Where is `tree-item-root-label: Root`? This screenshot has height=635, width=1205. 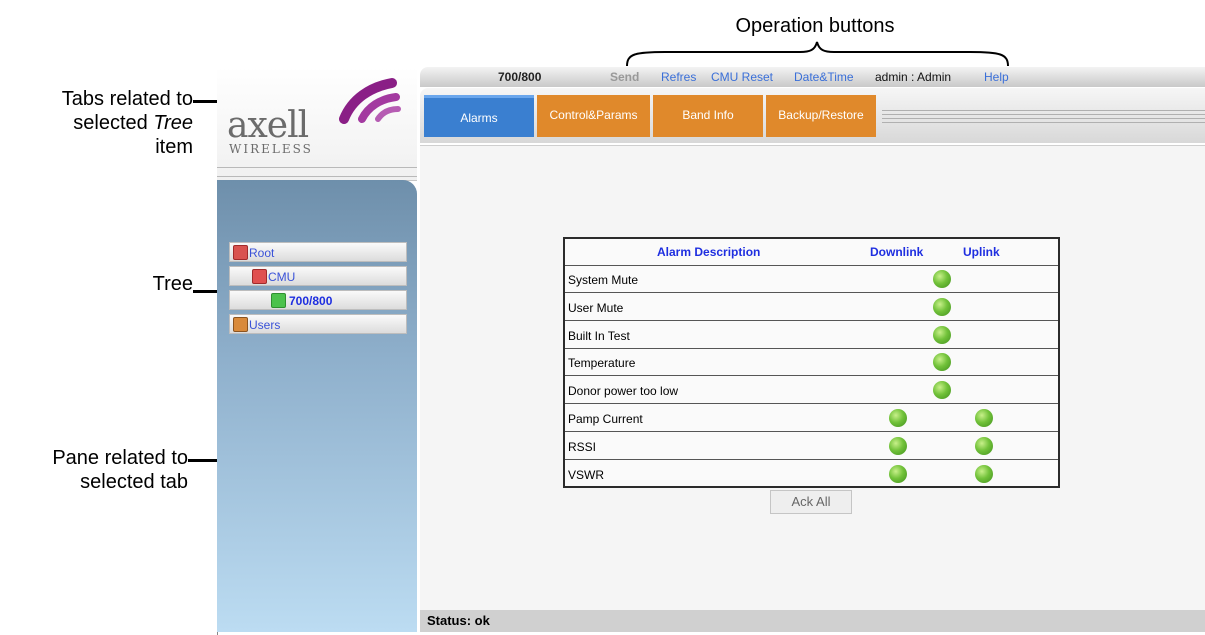
tree-item-root-label: Root is located at coordinates (262, 253).